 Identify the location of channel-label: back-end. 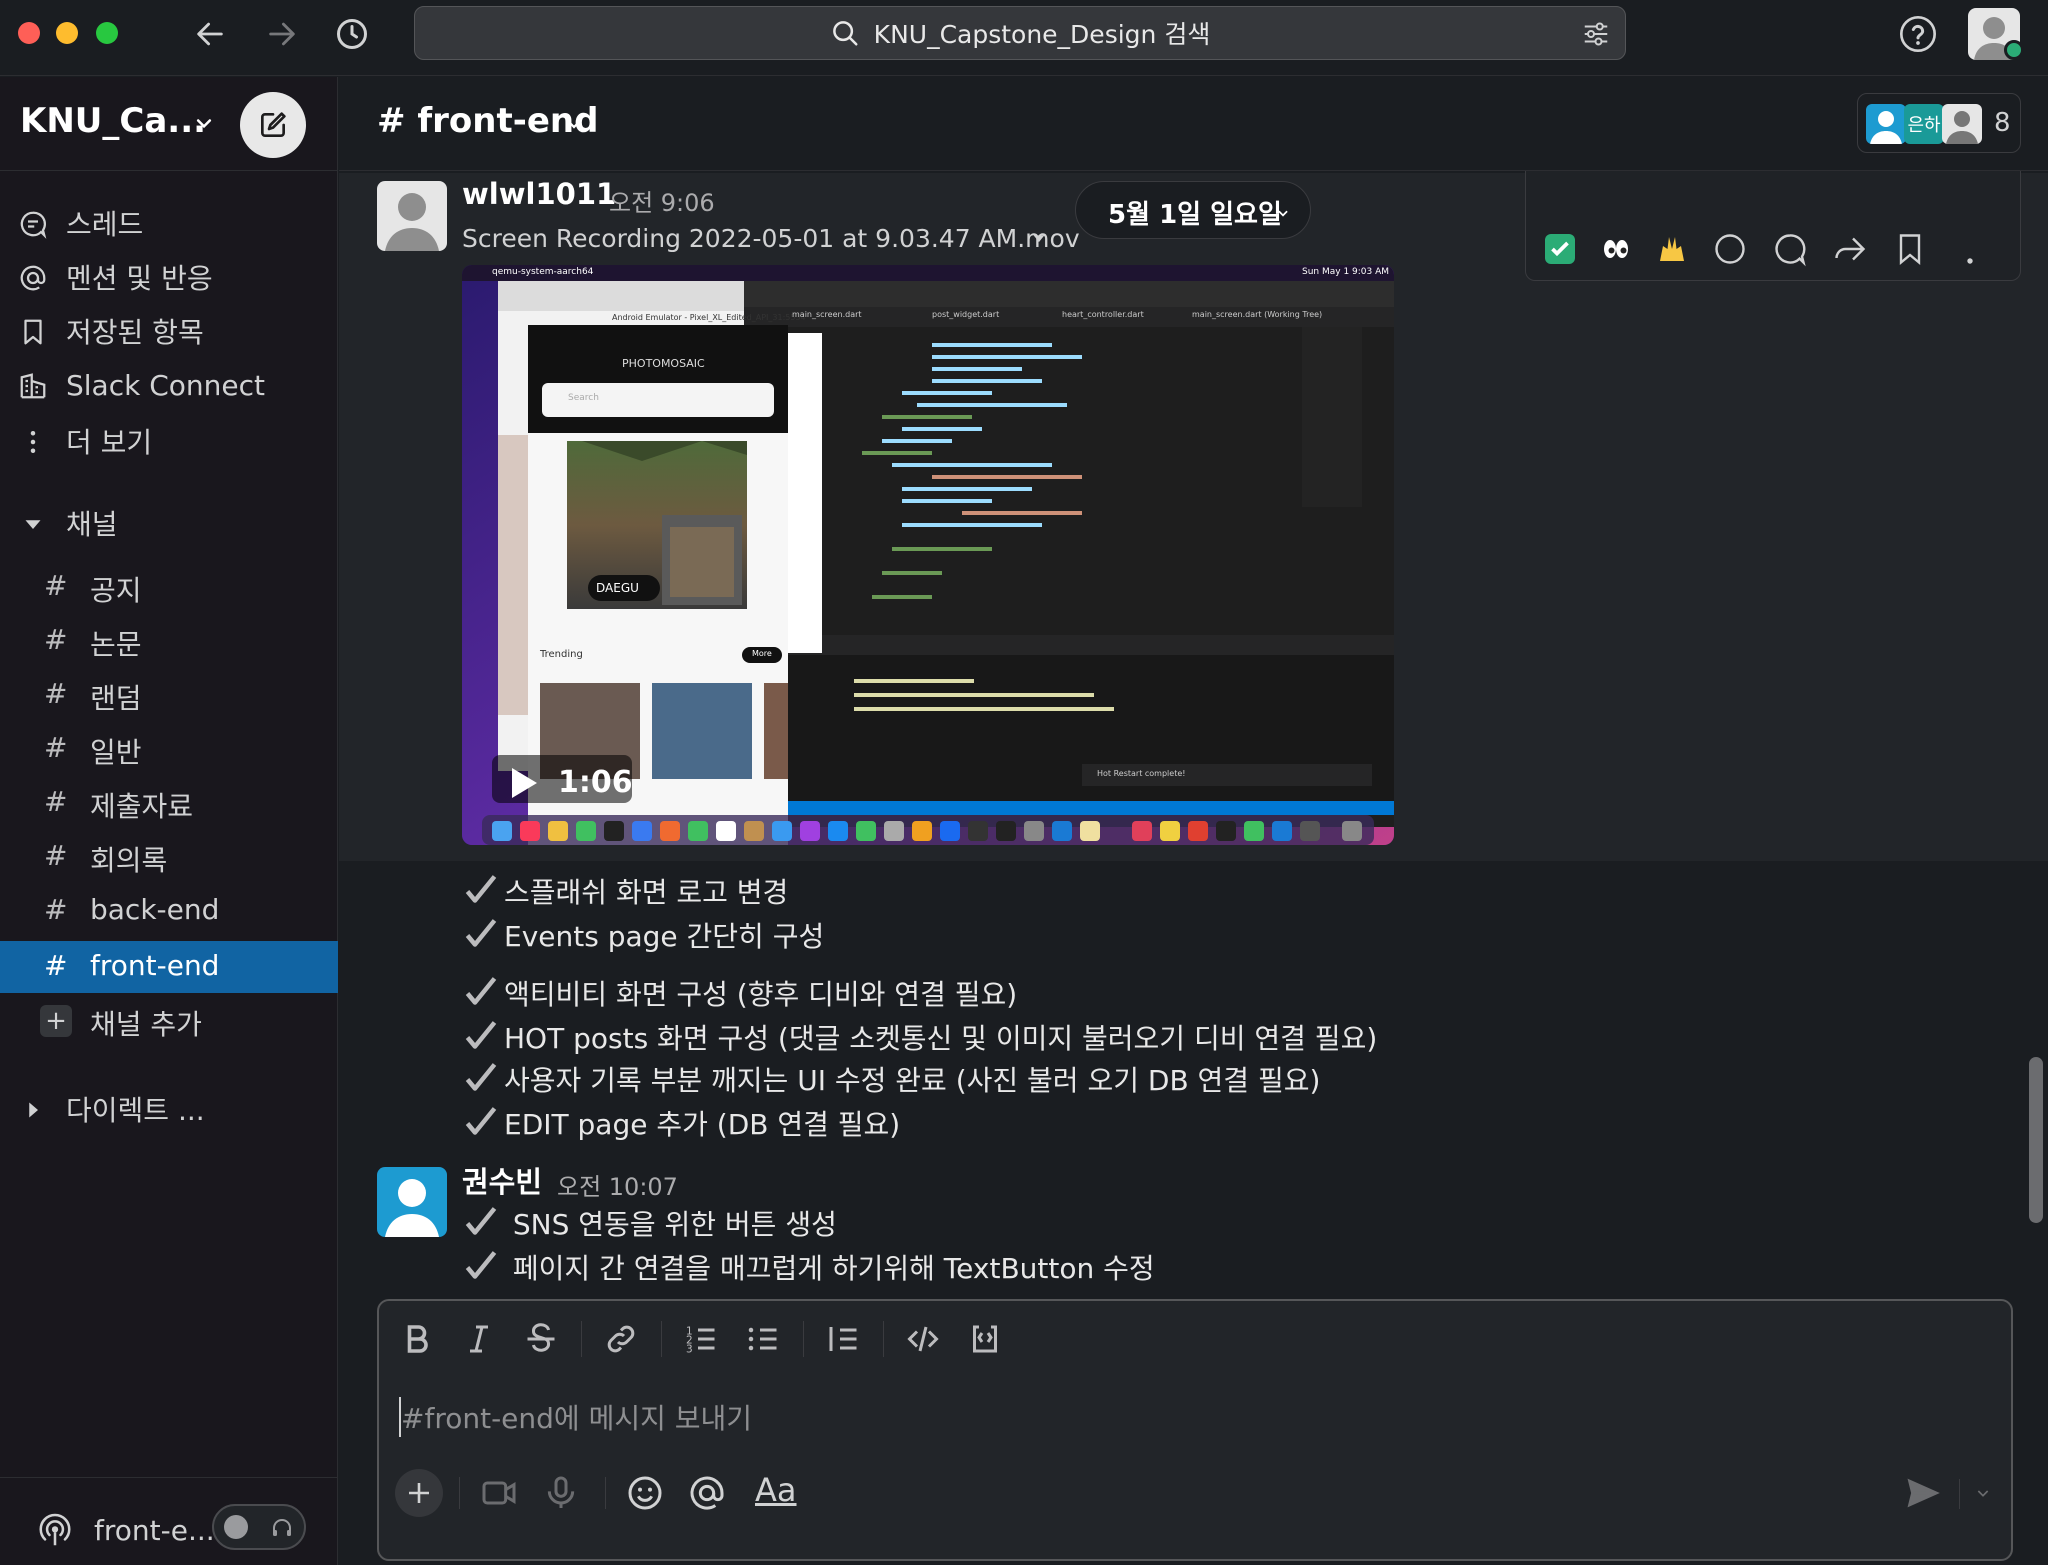
(155, 909).